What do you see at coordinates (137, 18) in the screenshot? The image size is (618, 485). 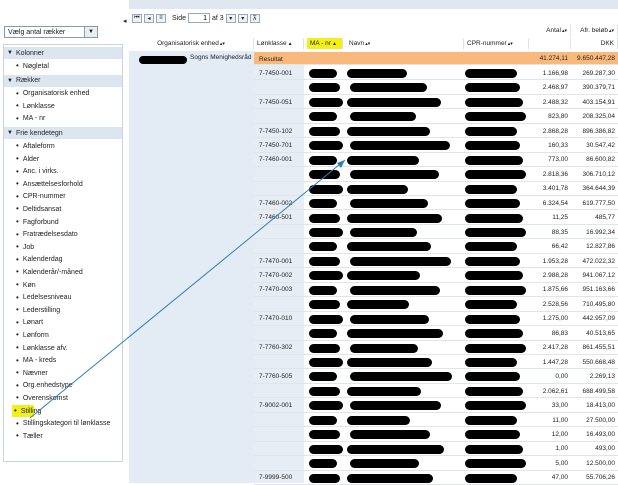 I see `first-page-button: ⏮` at bounding box center [137, 18].